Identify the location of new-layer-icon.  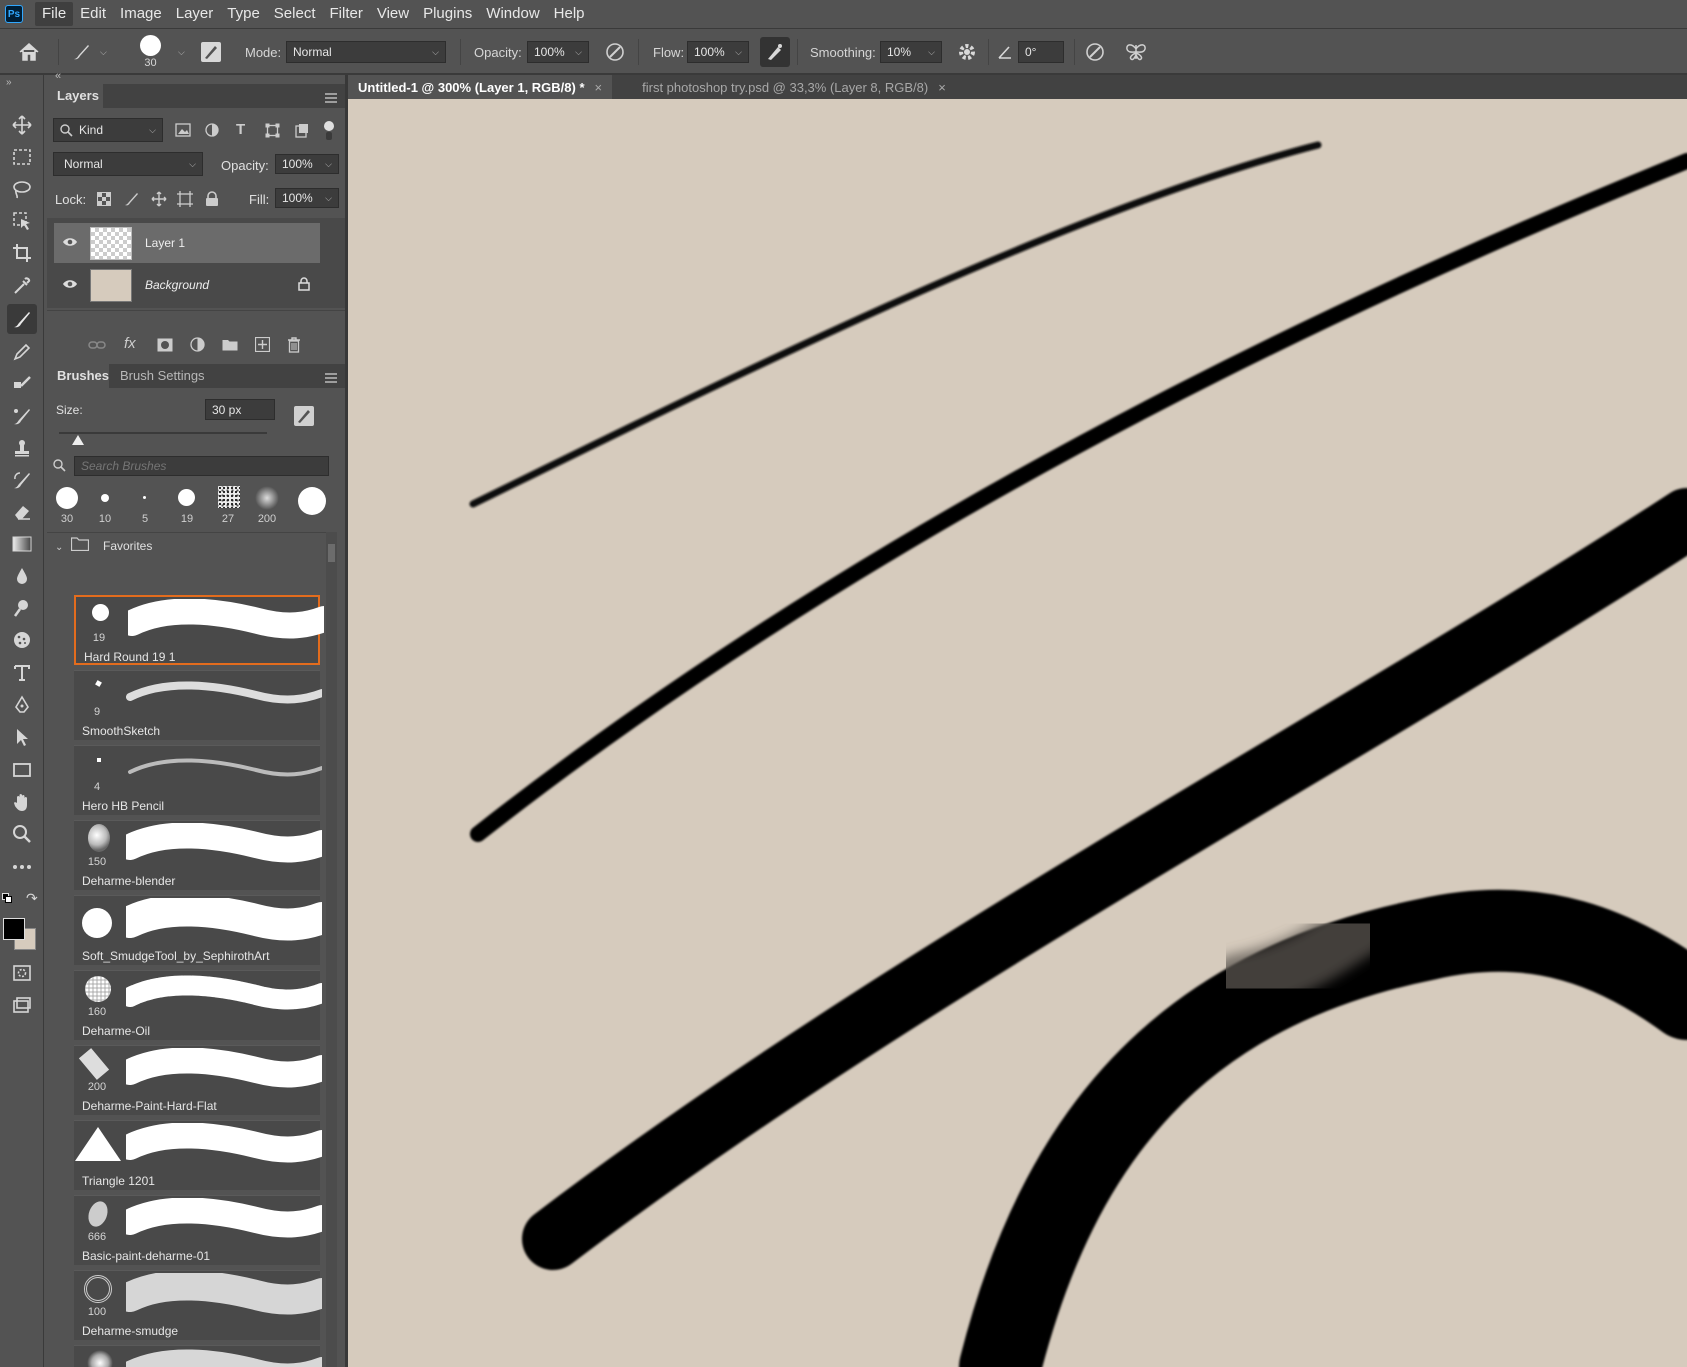
(262, 345).